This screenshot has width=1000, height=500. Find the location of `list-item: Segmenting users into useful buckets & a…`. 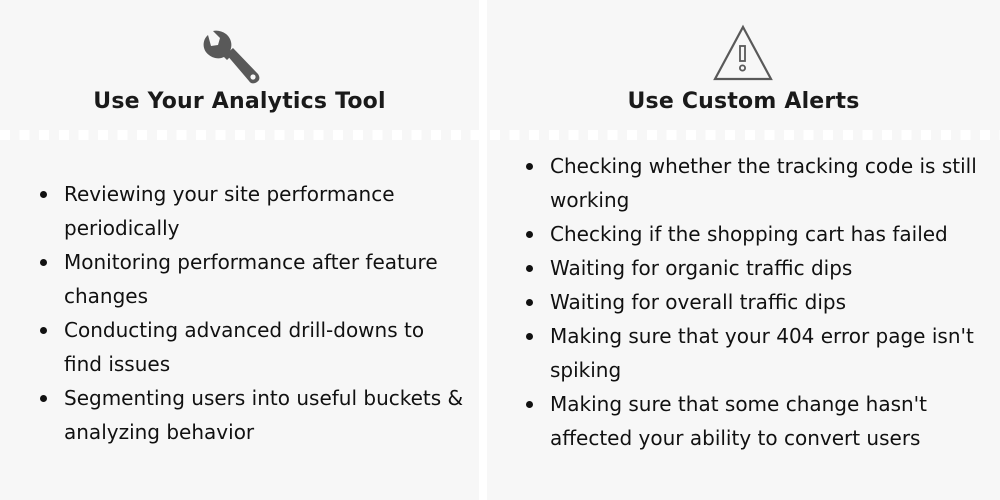

list-item: Segmenting users into useful buckets & a… is located at coordinates (250, 415).